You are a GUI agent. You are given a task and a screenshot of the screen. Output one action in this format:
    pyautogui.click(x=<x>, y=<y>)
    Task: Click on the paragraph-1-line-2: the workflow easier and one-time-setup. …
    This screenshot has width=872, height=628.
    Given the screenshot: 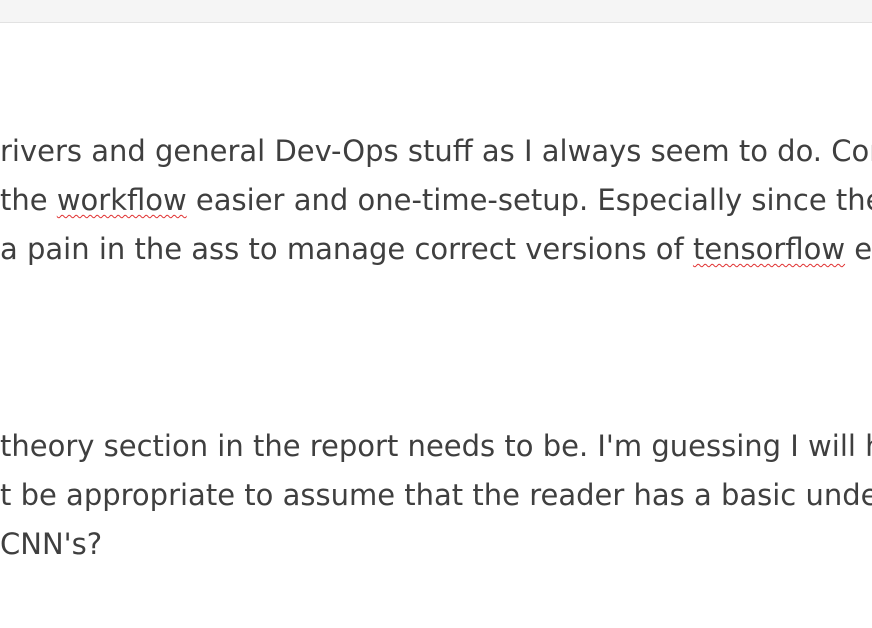 What is the action you would take?
    pyautogui.click(x=436, y=200)
    